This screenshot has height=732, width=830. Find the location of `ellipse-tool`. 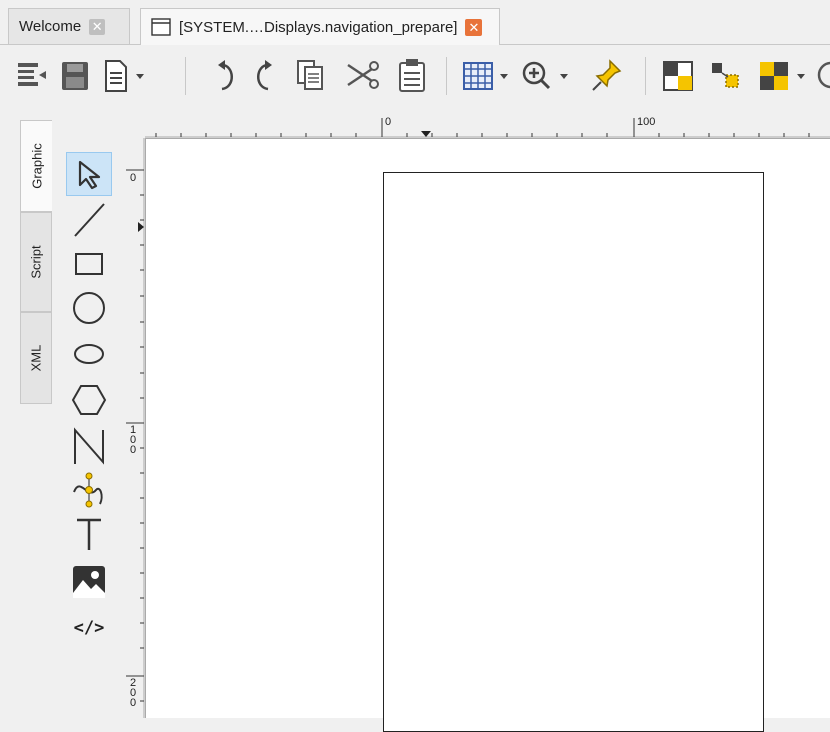

ellipse-tool is located at coordinates (89, 354).